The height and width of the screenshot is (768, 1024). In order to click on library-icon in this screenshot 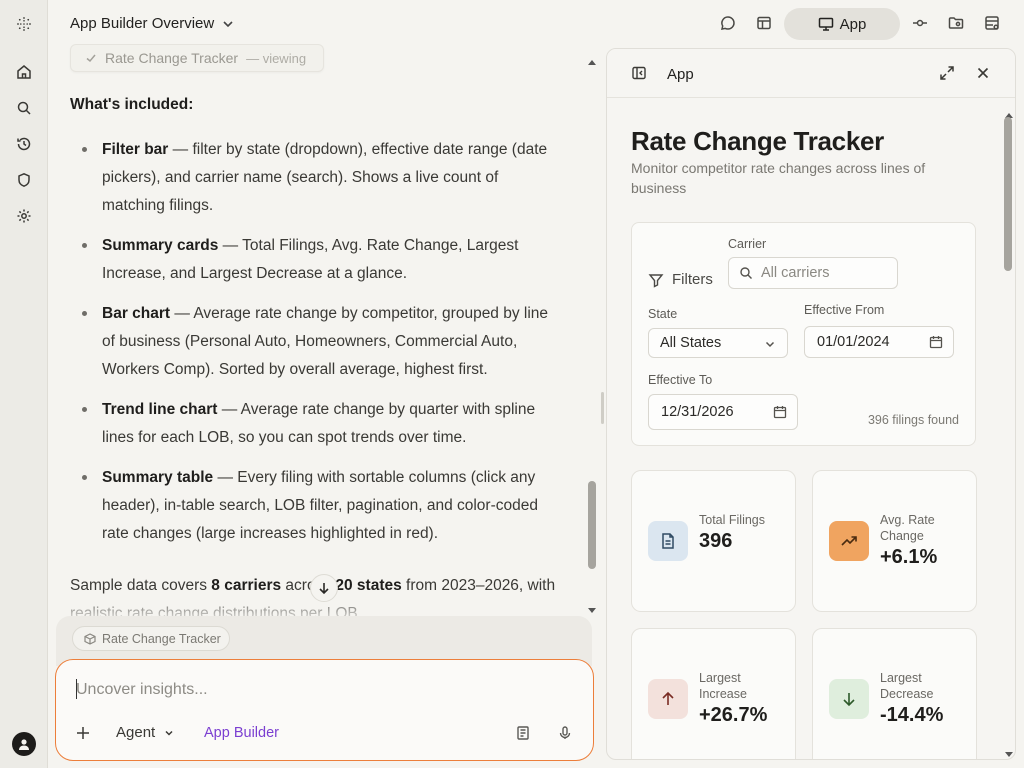, I will do `click(524, 734)`.